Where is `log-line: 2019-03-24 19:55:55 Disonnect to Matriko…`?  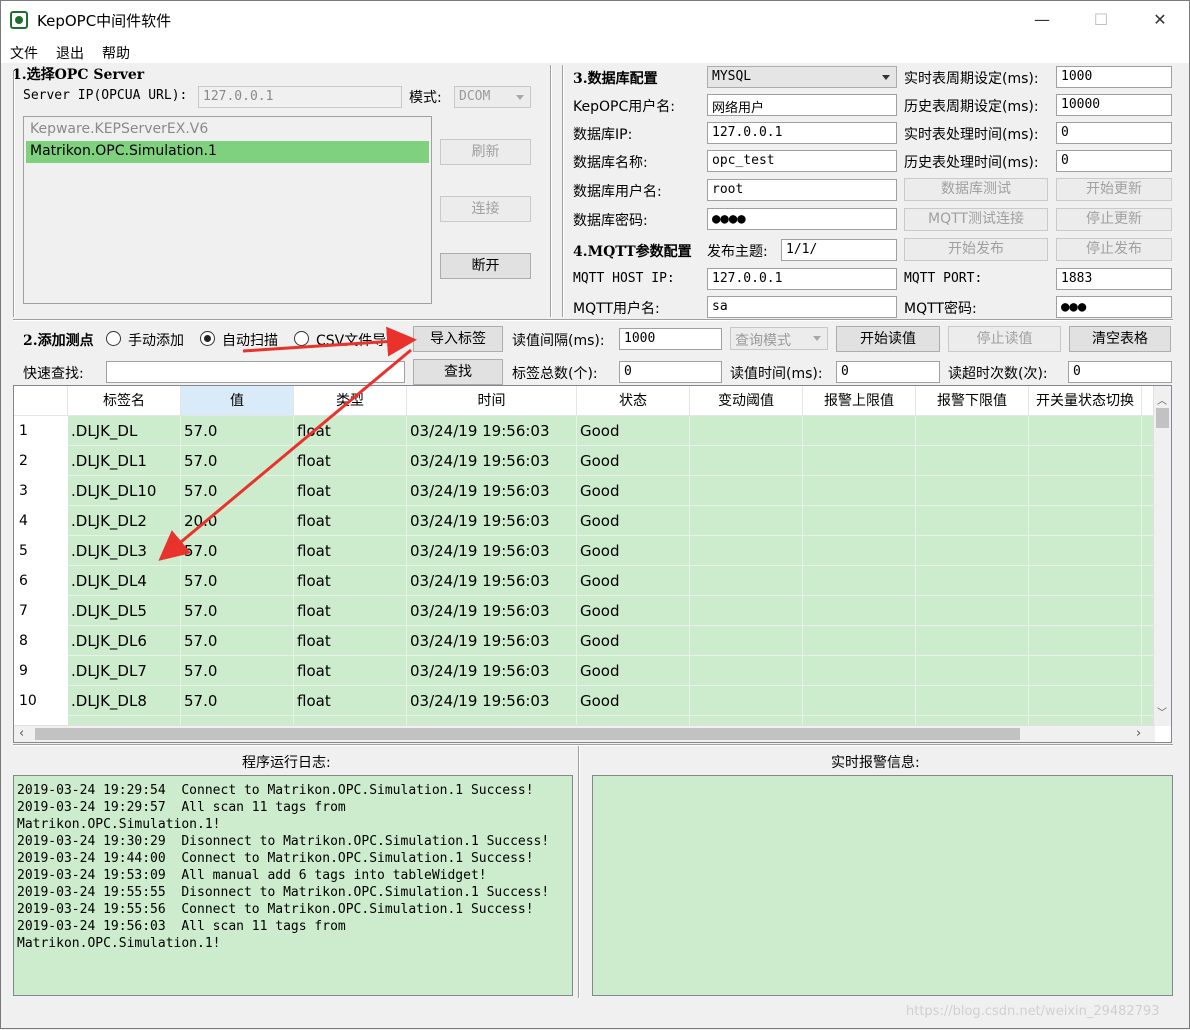
log-line: 2019-03-24 19:55:55 Disonnect to Matriko… is located at coordinates (283, 892).